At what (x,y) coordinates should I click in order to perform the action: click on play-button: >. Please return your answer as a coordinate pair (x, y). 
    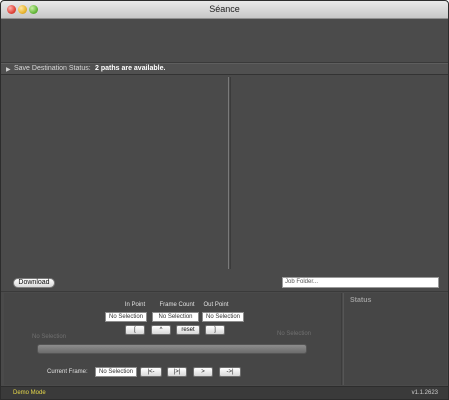
    Looking at the image, I should click on (203, 372).